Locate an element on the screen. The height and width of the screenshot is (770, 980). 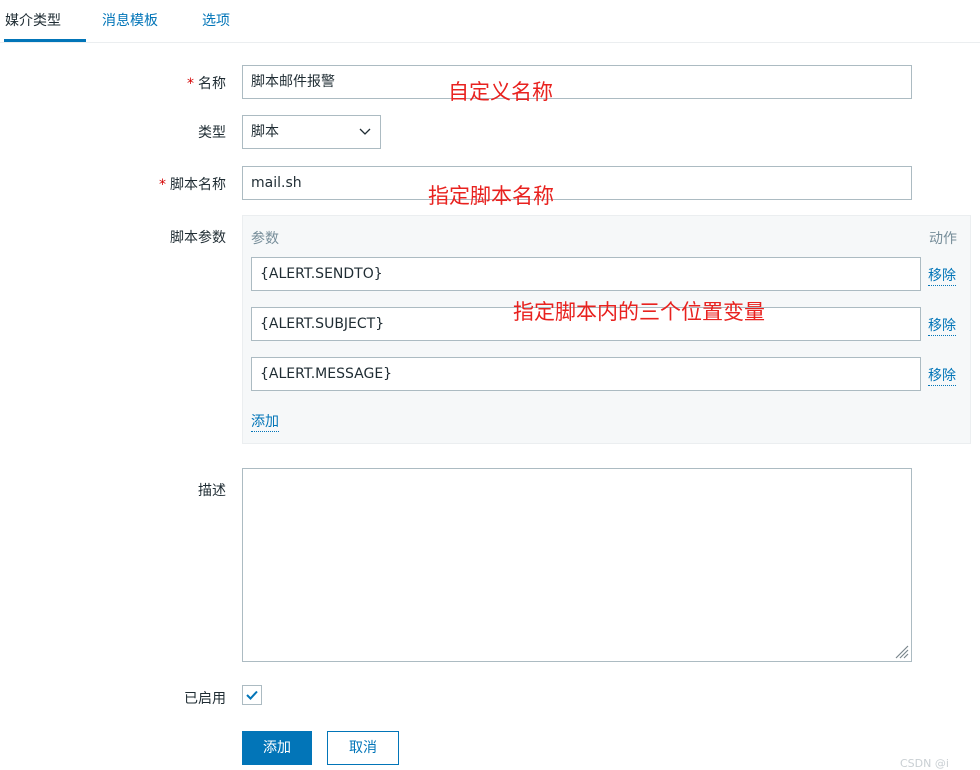
param-input-1: {ALERT.SENDTO} is located at coordinates (586, 274).